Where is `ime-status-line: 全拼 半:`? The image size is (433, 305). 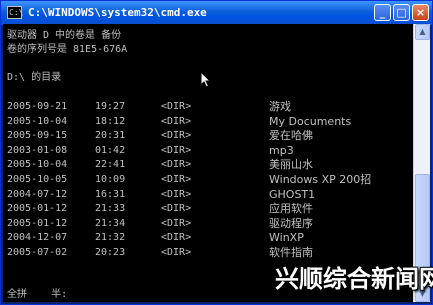
ime-status-line: 全拼 半: is located at coordinates (37, 294).